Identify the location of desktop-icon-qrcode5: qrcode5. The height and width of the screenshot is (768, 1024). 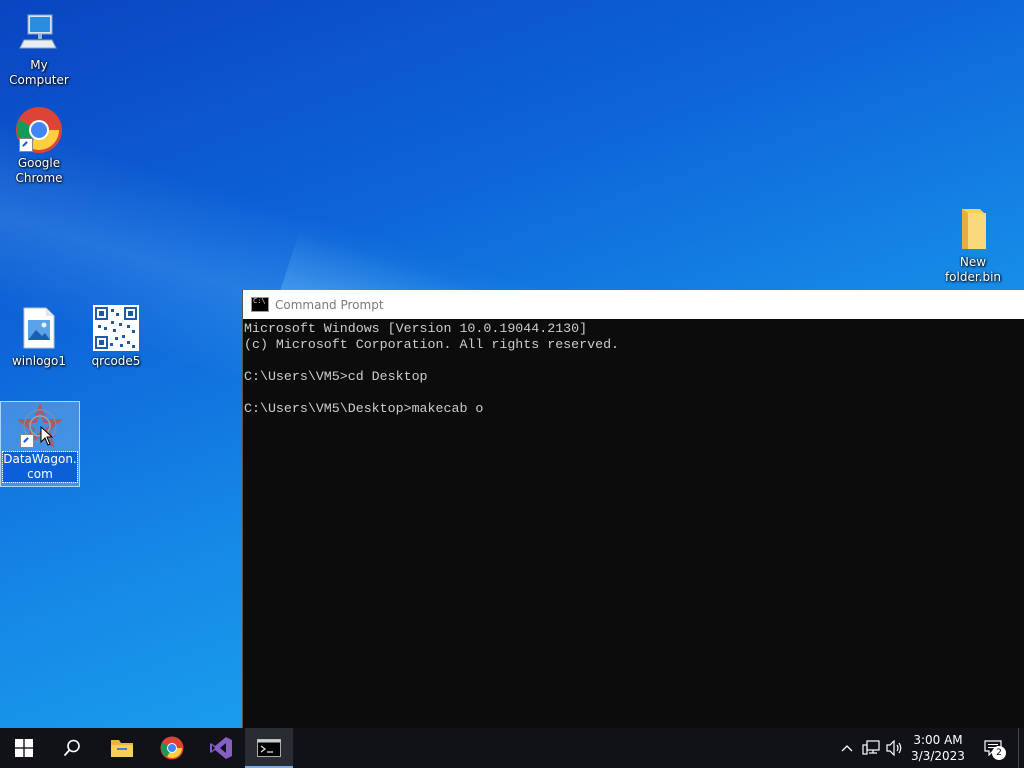
(116, 336).